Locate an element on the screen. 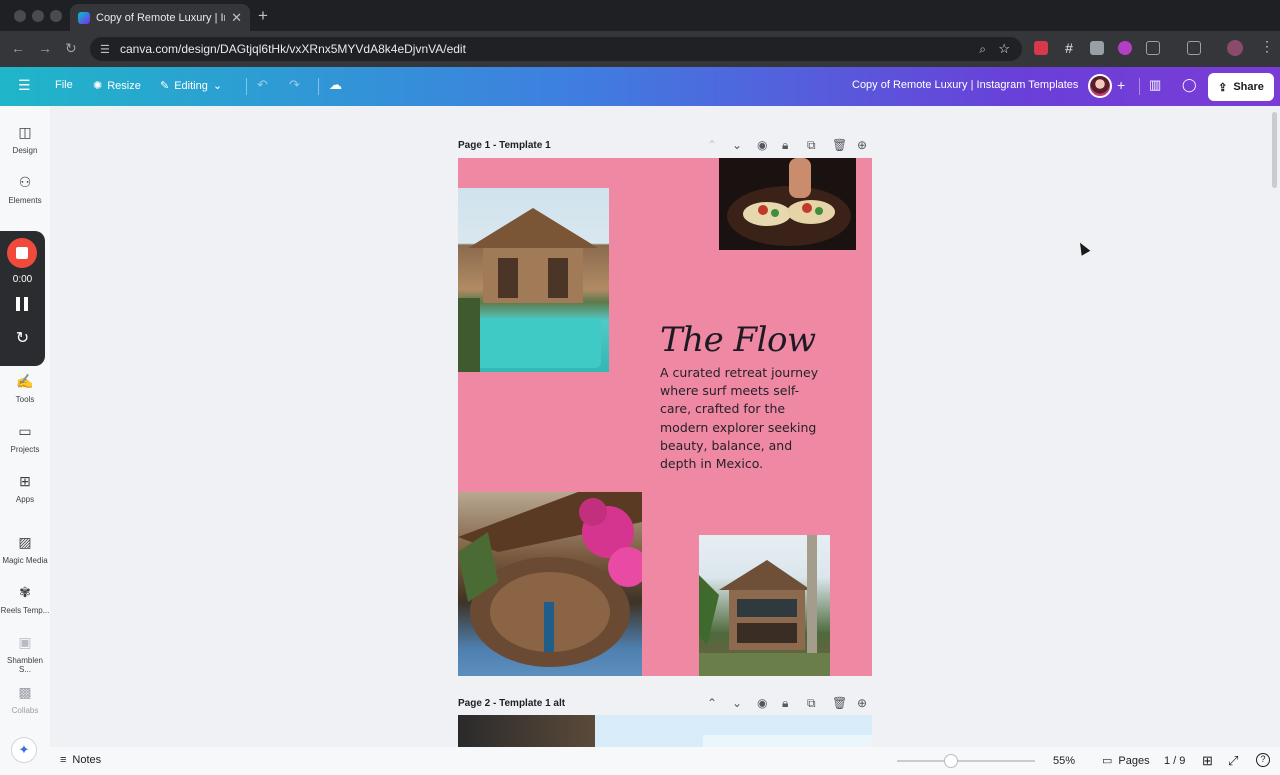 Image resolution: width=1280 pixels, height=775 pixels. pages-button: ▭ Pages is located at coordinates (1126, 761).